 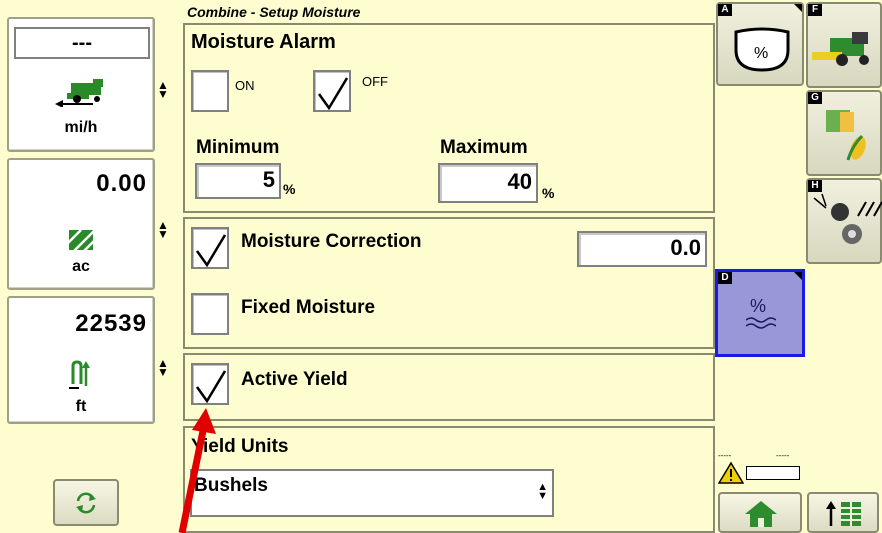 What do you see at coordinates (163, 367) in the screenshot?
I see `height-updown-arrow: ▲ ▼` at bounding box center [163, 367].